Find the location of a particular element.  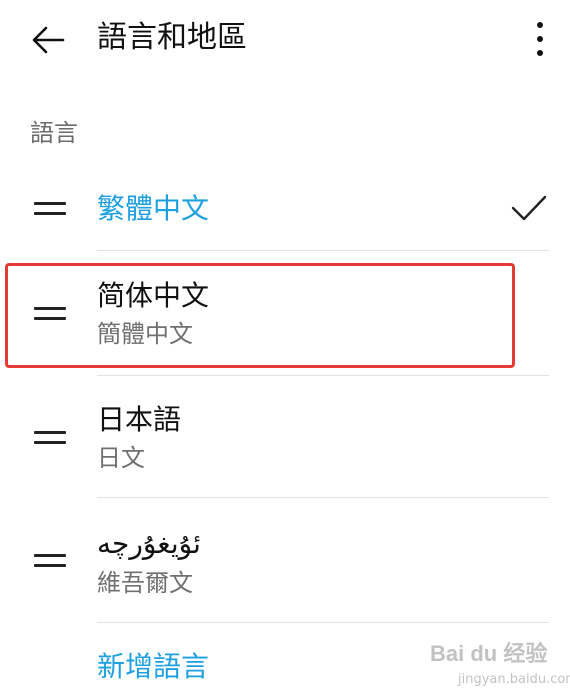

back-button is located at coordinates (48, 40).